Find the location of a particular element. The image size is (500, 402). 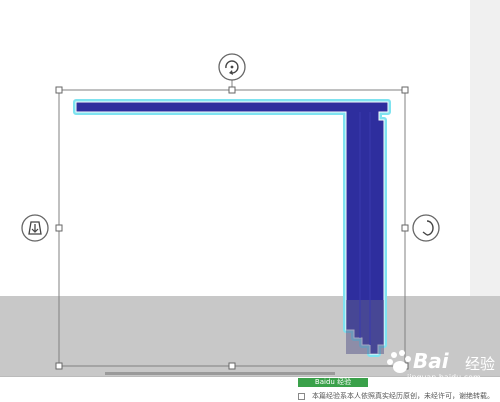

footer-notice: 本篇经验系本人依照真实经历原创，未经许可，谢绝转载。 is located at coordinates (403, 396).